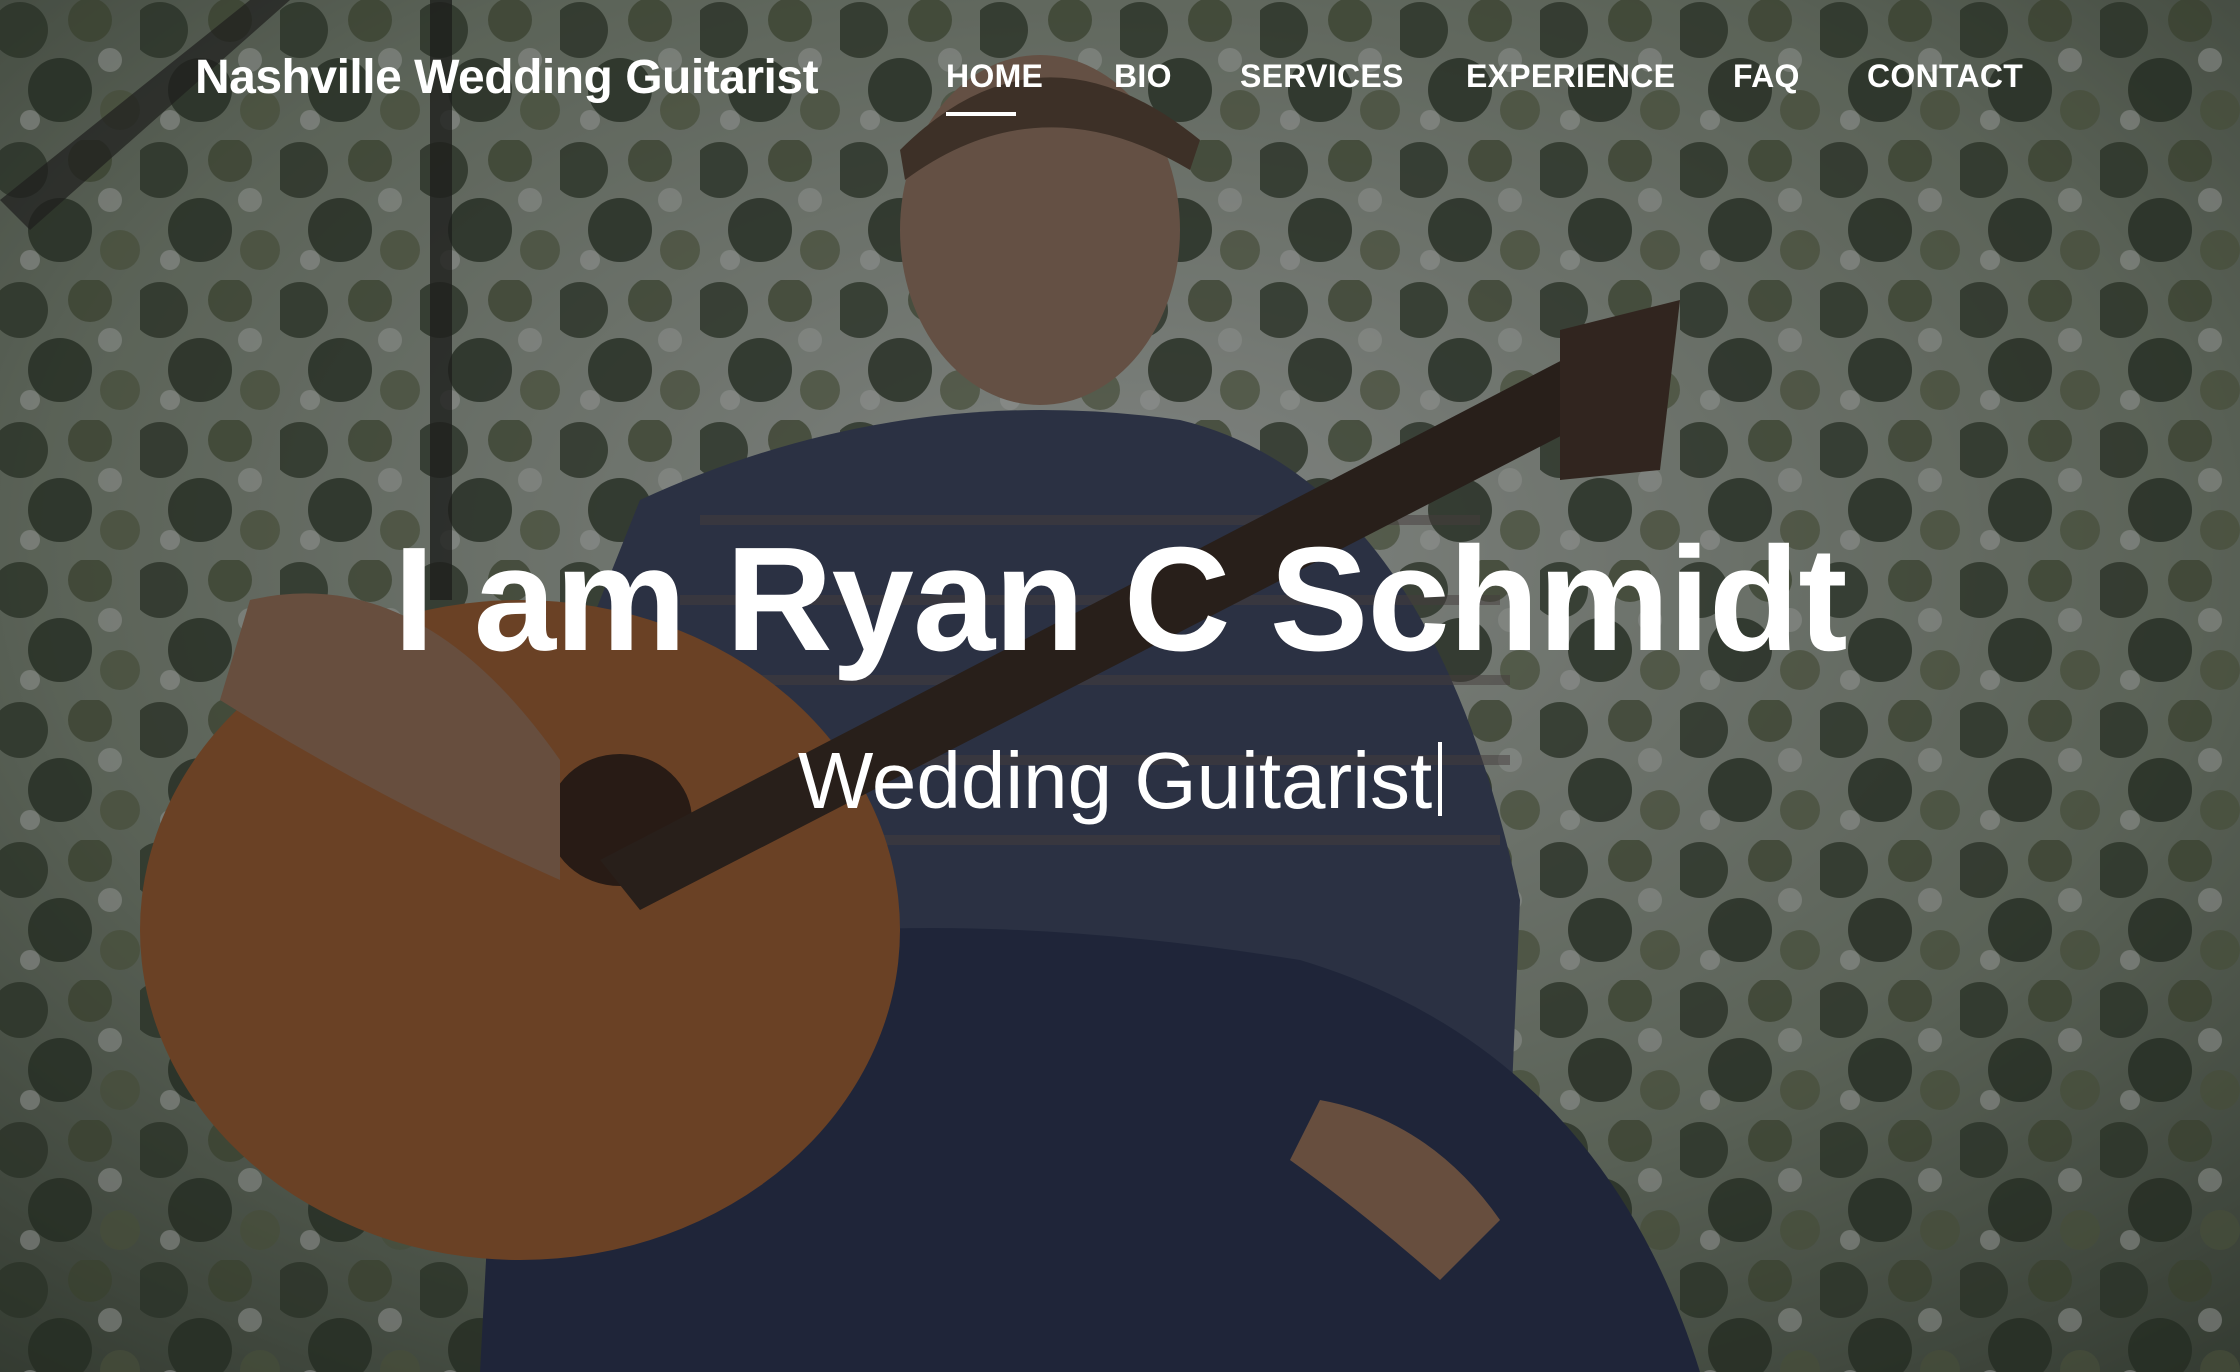 Image resolution: width=2240 pixels, height=1372 pixels. Describe the element at coordinates (1120, 599) in the screenshot. I see `hero-title: I am Ryan C Schmidt` at that location.